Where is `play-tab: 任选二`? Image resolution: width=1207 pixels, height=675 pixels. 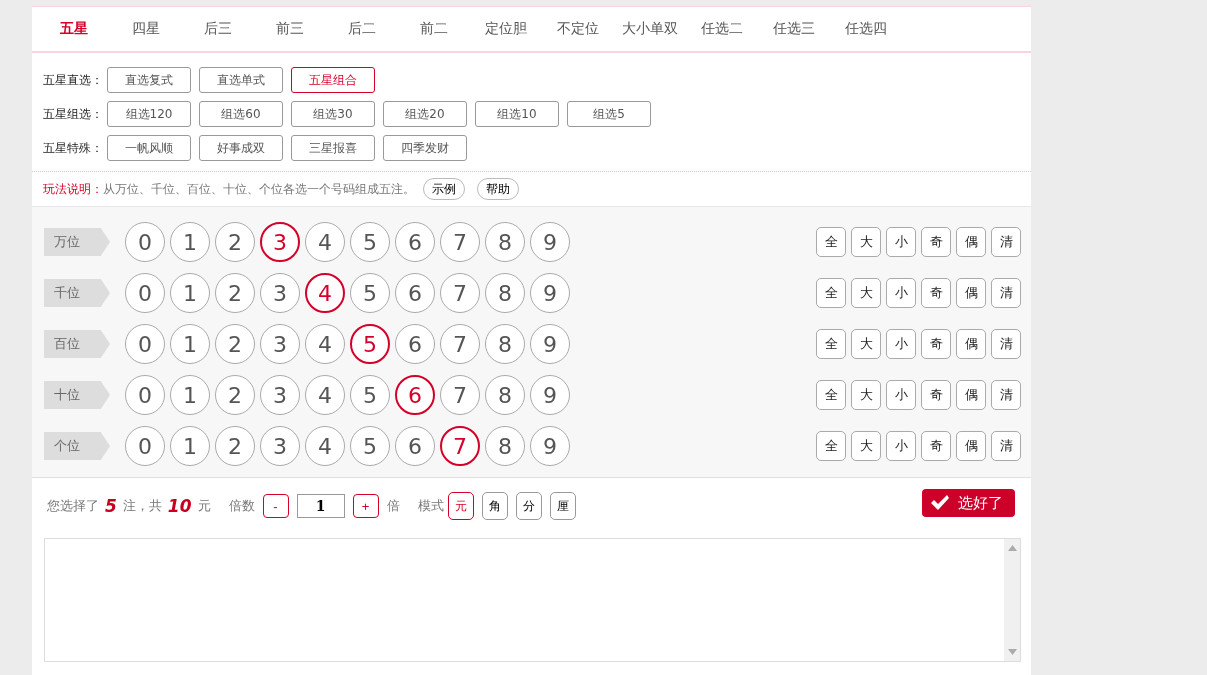 play-tab: 任选二 is located at coordinates (722, 29).